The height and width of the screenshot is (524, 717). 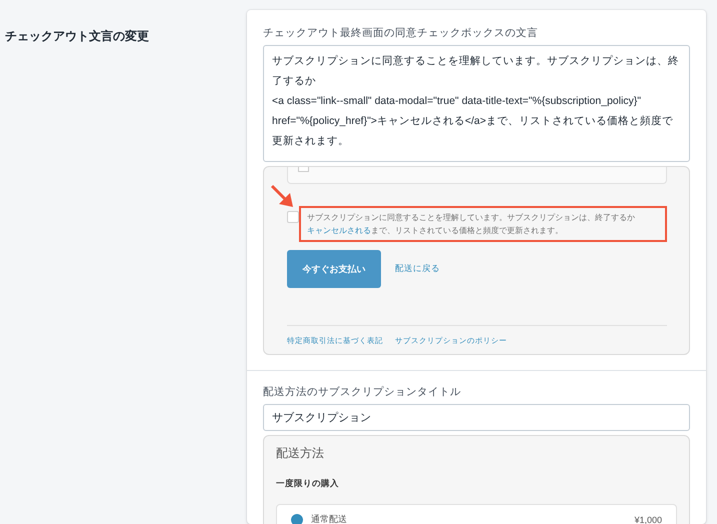 What do you see at coordinates (648, 519) in the screenshot?
I see `option-price: ¥1,000` at bounding box center [648, 519].